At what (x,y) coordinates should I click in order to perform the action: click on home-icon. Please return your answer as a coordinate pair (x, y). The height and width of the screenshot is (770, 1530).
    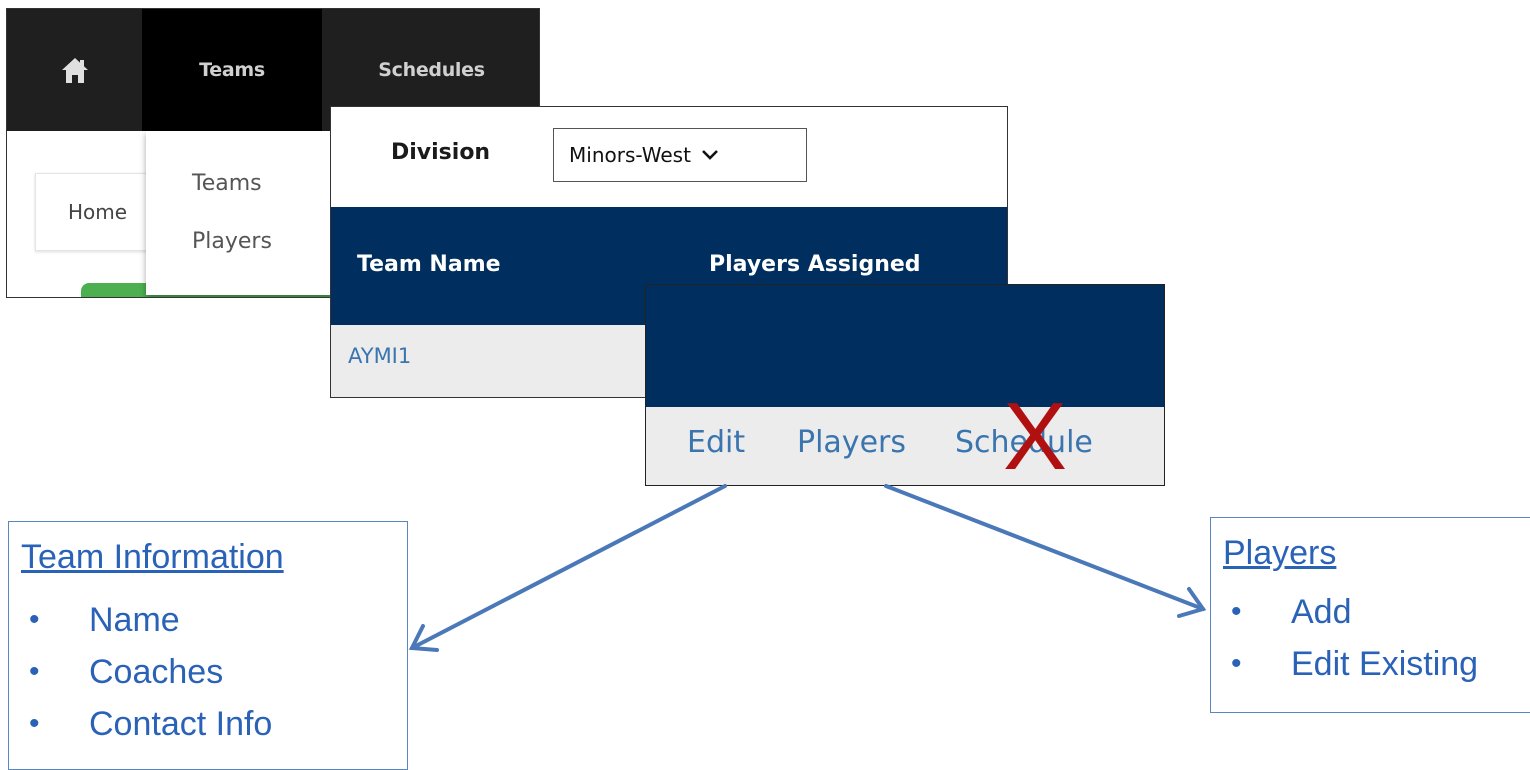
    Looking at the image, I should click on (74, 70).